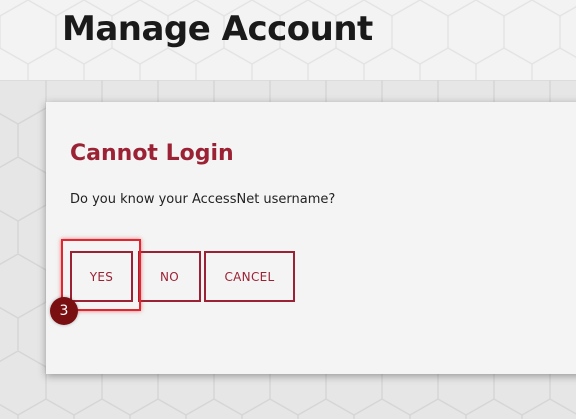  What do you see at coordinates (203, 199) in the screenshot?
I see `dialog-message: Do you know your AccessNet username?` at bounding box center [203, 199].